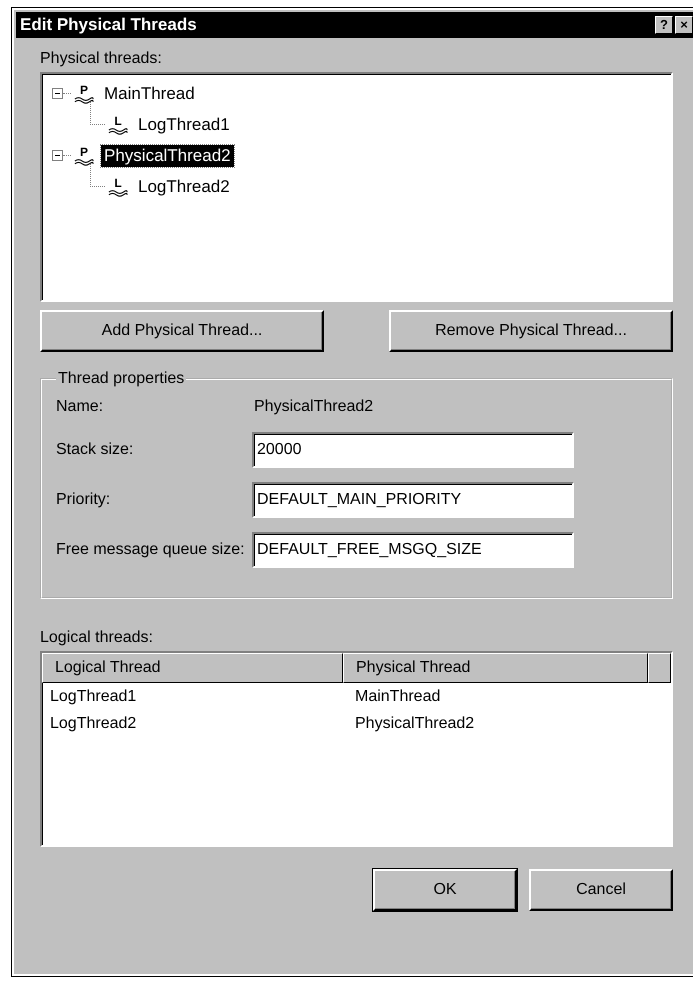 This screenshot has width=693, height=981. I want to click on field-label: Priority:, so click(84, 500).